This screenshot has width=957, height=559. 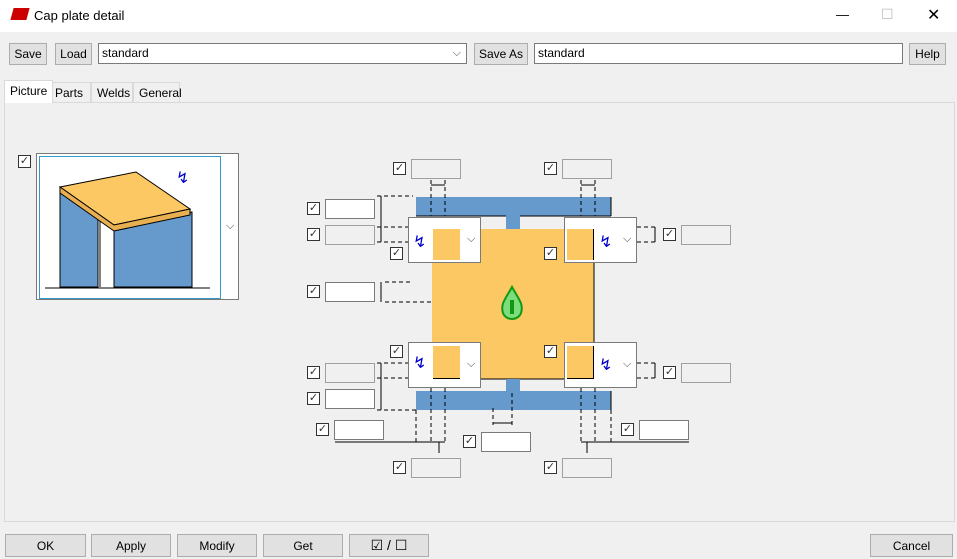 What do you see at coordinates (513, 385) in the screenshot?
I see `bottom-web` at bounding box center [513, 385].